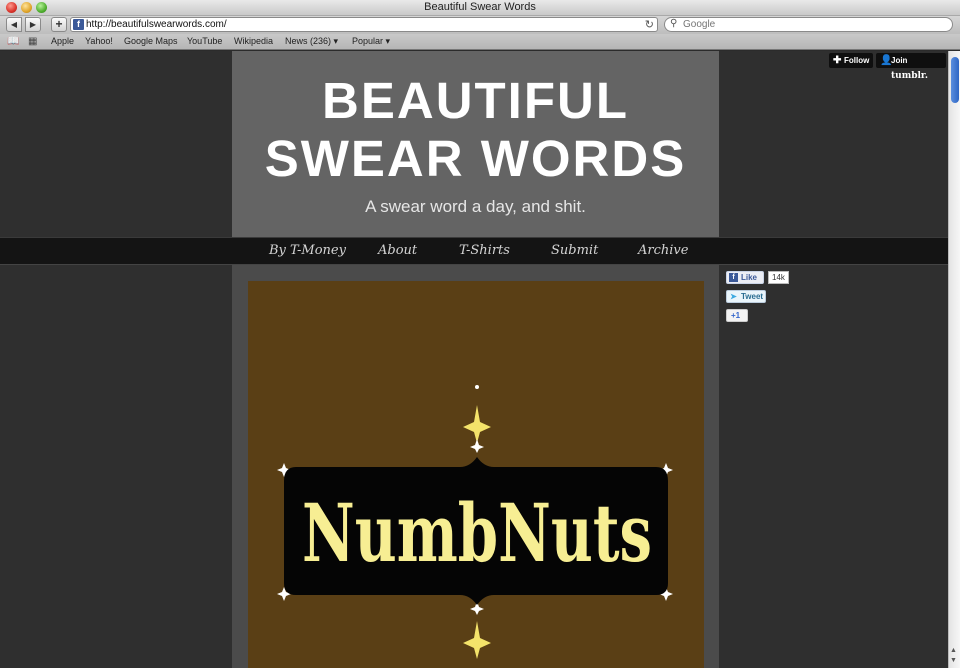 The width and height of the screenshot is (960, 668). I want to click on bookmark-google-maps: Google Maps, so click(151, 41).